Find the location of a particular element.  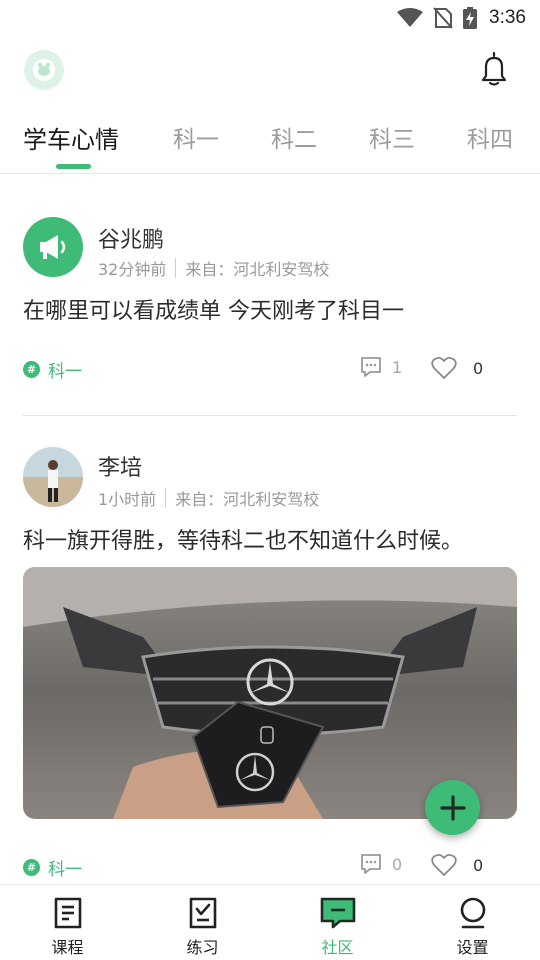

comment-button: 1 is located at coordinates (381, 367).